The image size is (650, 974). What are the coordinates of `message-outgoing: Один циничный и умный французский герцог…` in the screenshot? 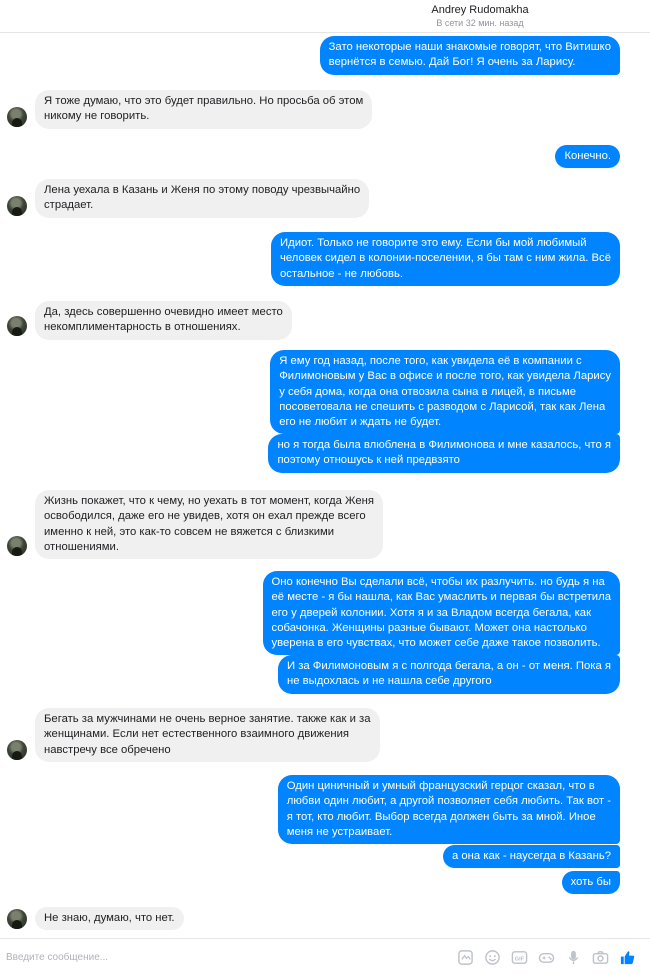 It's located at (448, 810).